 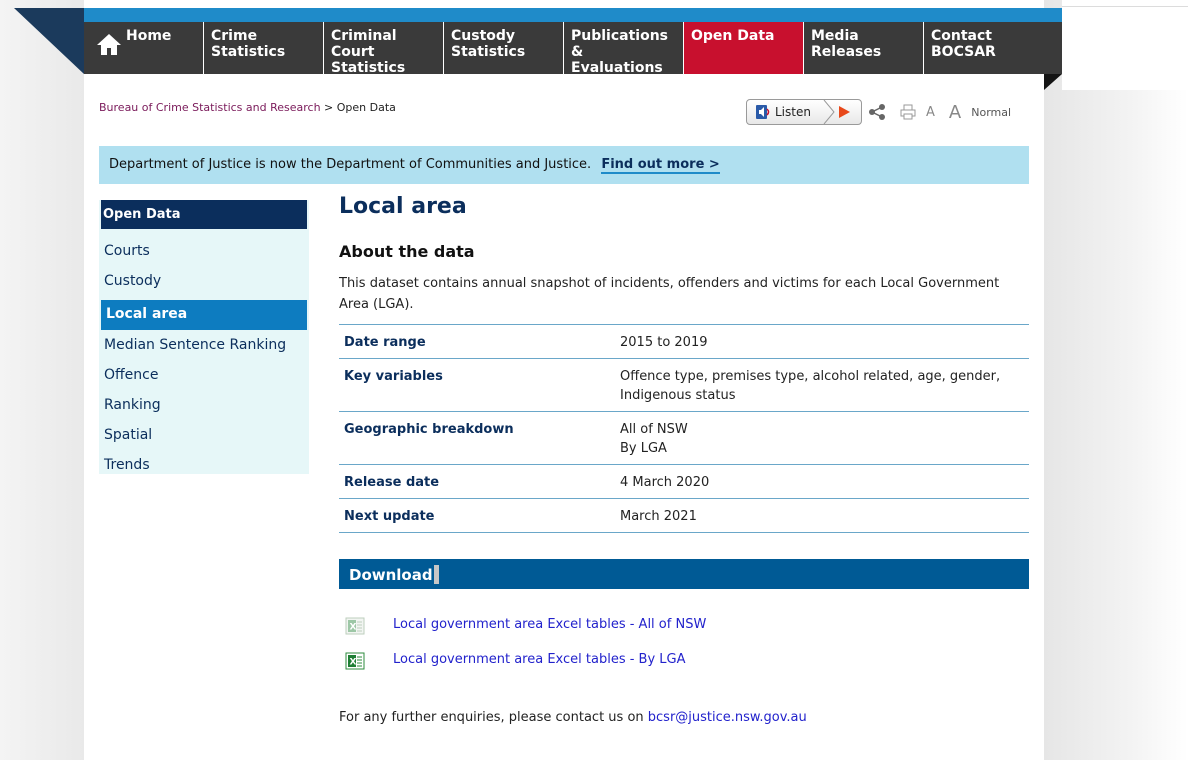 What do you see at coordinates (391, 575) in the screenshot?
I see `download-heading-label: Download` at bounding box center [391, 575].